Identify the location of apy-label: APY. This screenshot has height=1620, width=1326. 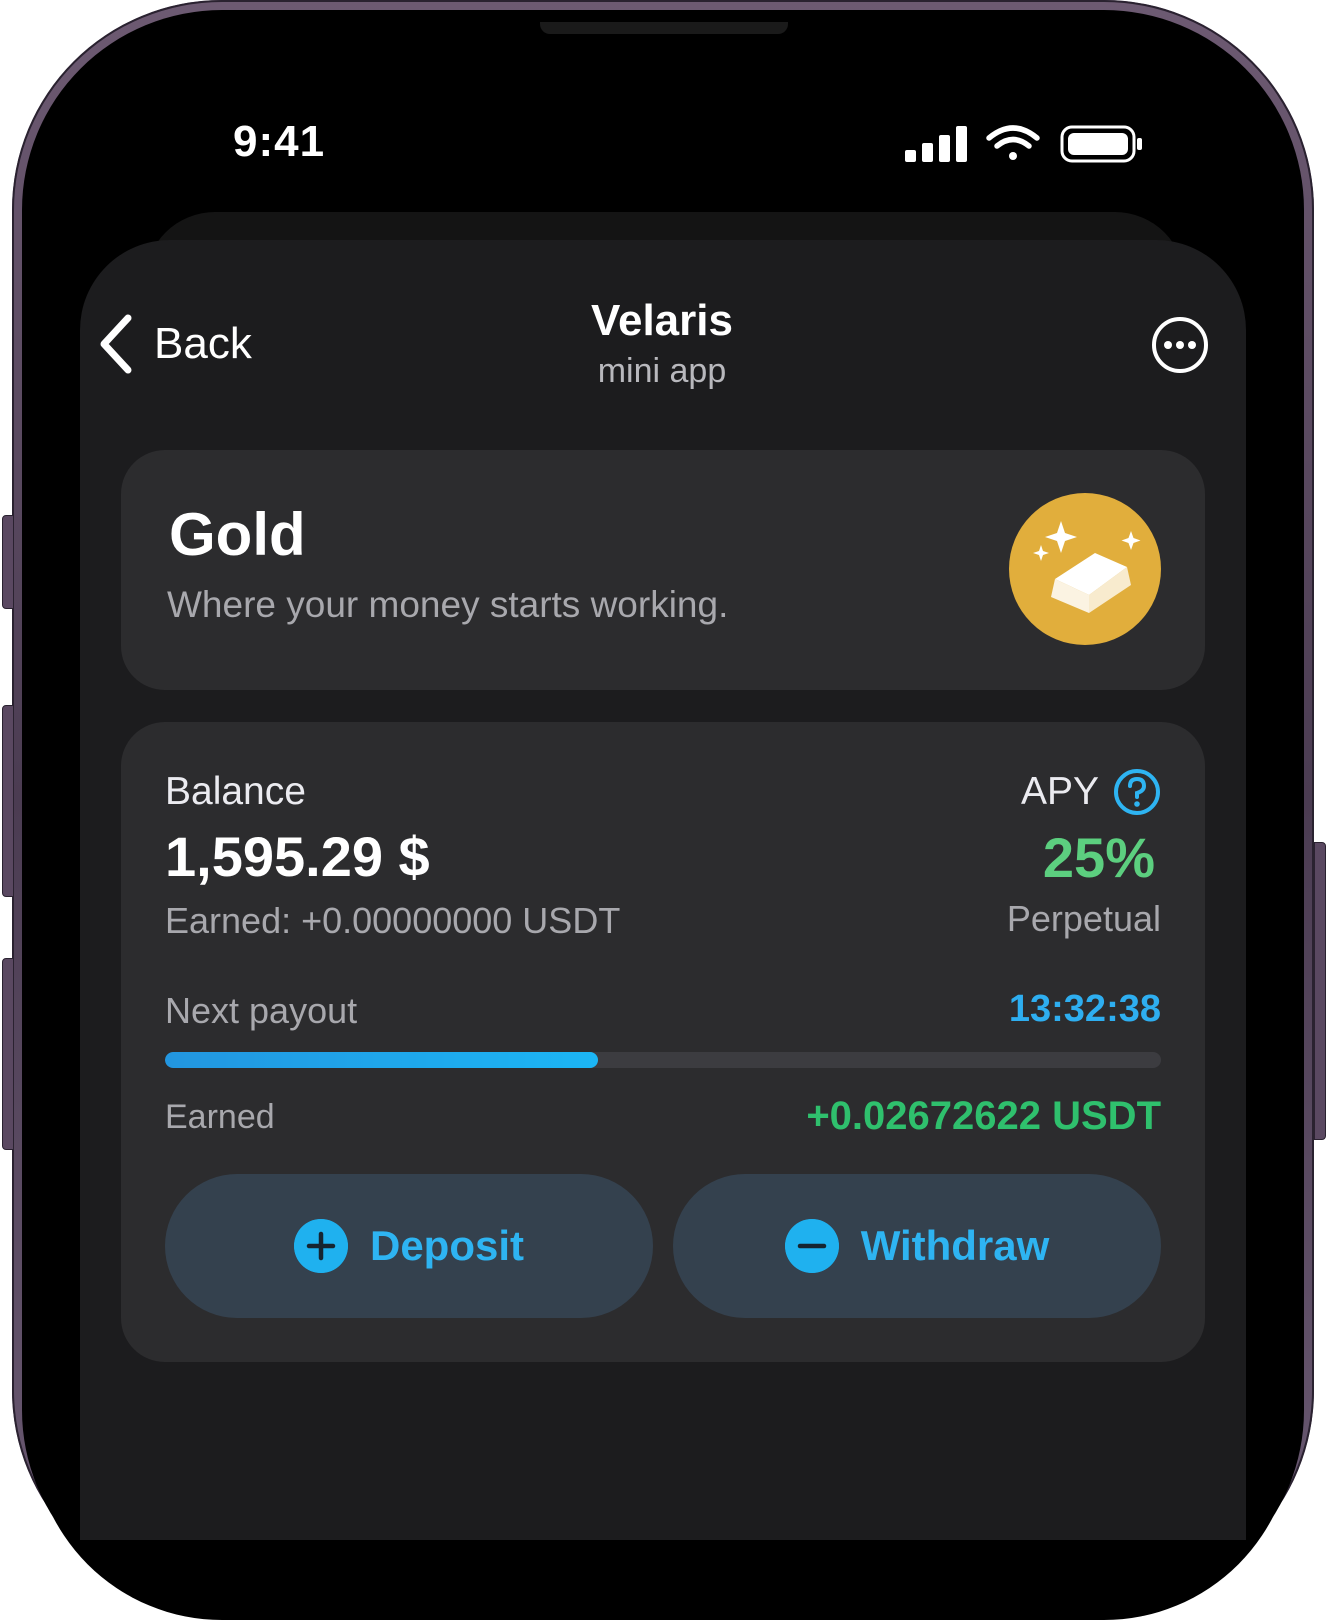
(1059, 791).